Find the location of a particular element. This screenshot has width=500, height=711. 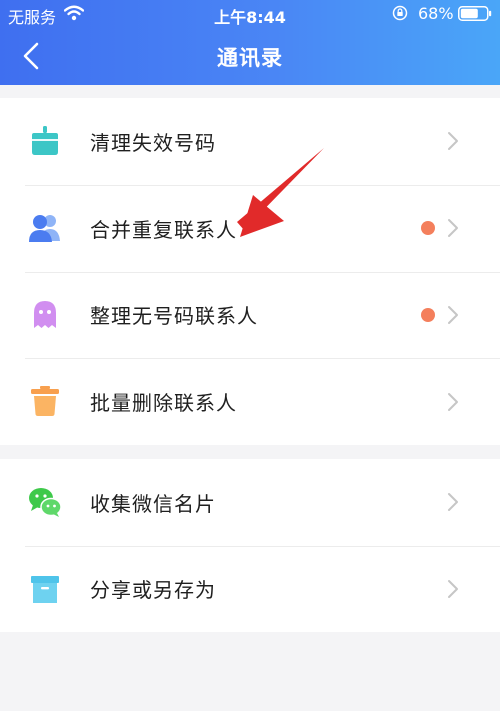

trash-icon is located at coordinates (45, 401).